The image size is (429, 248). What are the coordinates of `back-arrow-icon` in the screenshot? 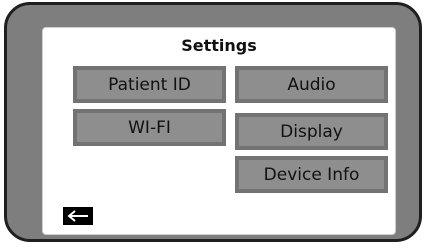 It's located at (77, 216).